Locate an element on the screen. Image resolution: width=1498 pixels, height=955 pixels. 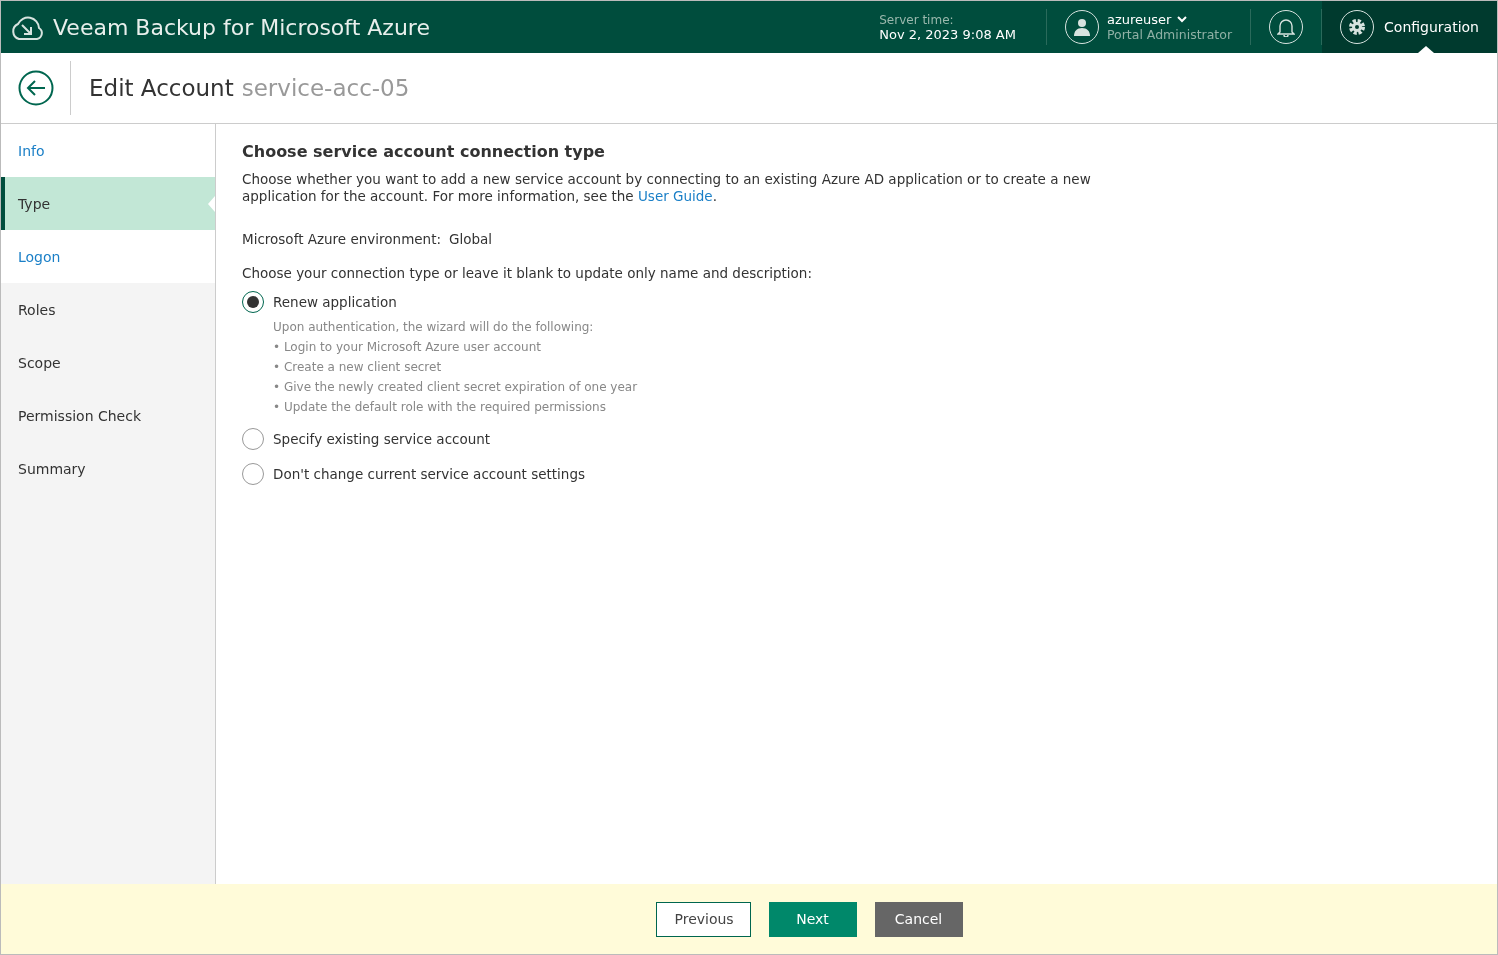
configuration-tab: Configuration is located at coordinates (1409, 27).